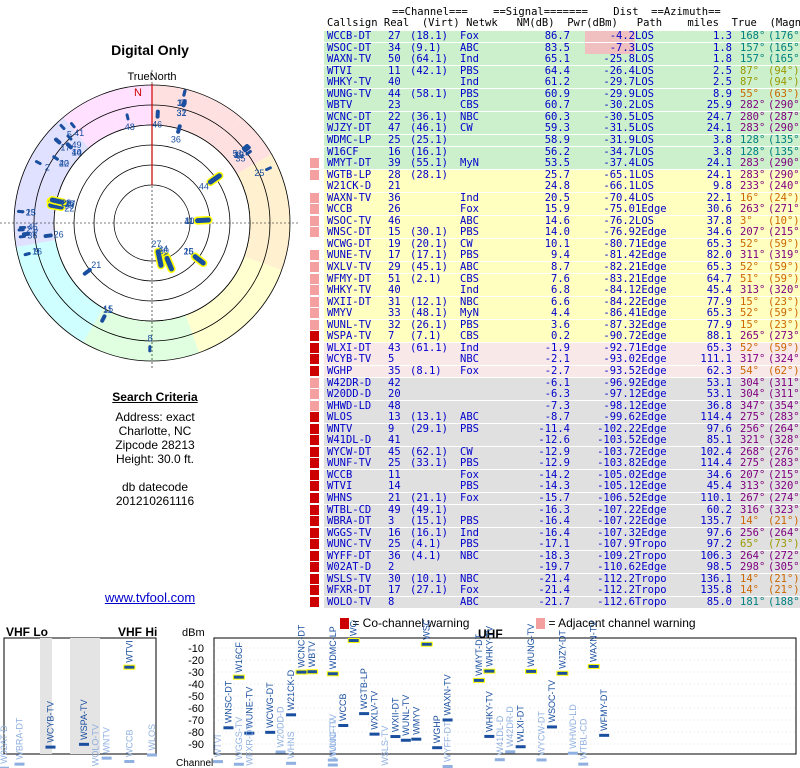 This screenshot has height=768, width=800. What do you see at coordinates (394, 382) in the screenshot?
I see `real-channel: 42` at bounding box center [394, 382].